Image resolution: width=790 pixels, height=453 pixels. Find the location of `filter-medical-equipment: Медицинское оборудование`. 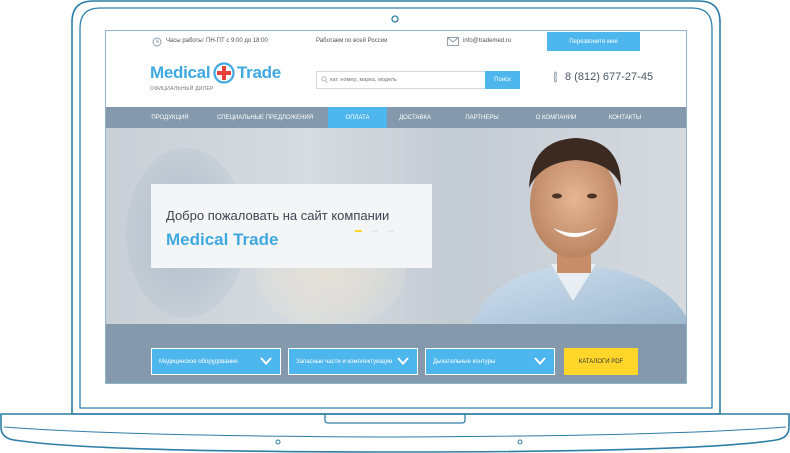

filter-medical-equipment: Медицинское оборудование is located at coordinates (216, 361).